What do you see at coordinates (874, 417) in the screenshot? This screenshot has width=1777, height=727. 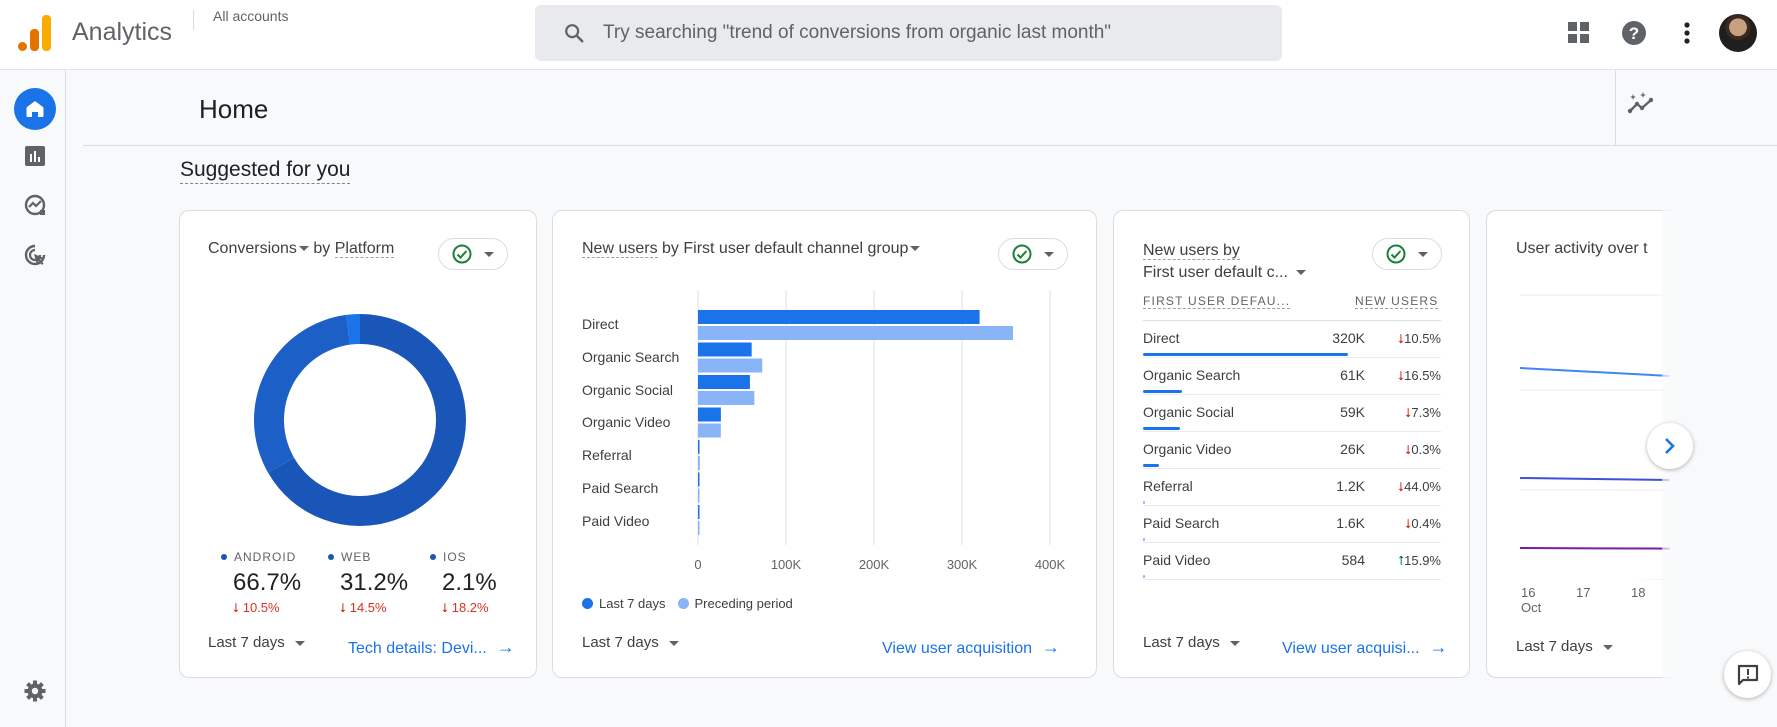 I see `bar-chart` at bounding box center [874, 417].